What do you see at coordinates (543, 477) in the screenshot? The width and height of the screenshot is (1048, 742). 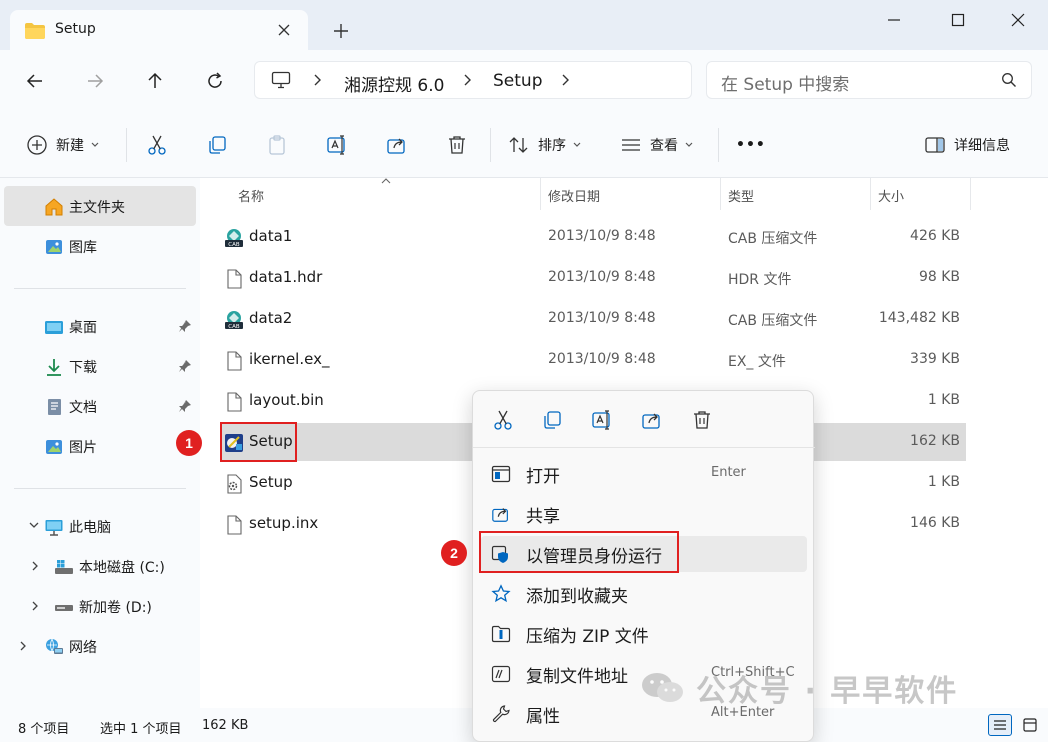 I see `menu-item-label: 打开` at bounding box center [543, 477].